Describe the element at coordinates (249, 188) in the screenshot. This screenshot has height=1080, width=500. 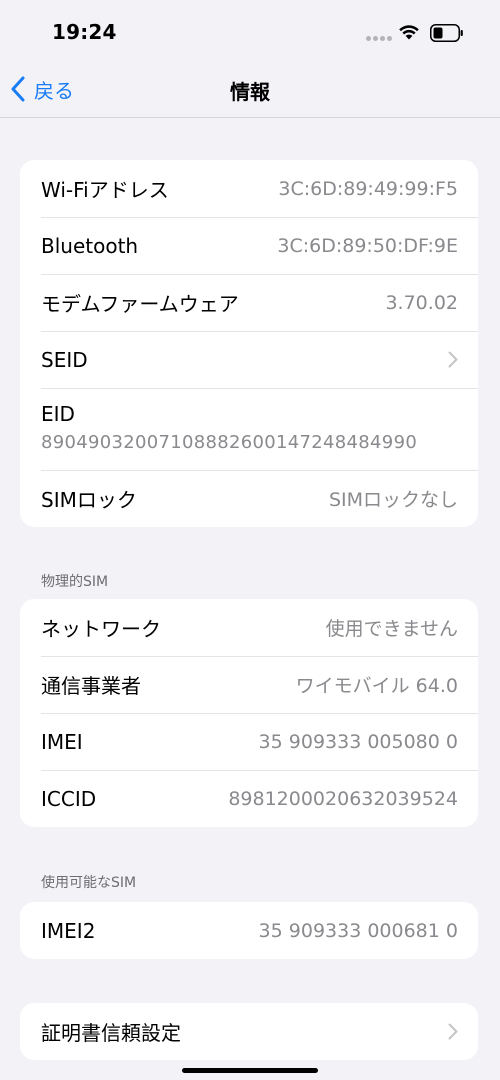
I see `row-wifi-address: Wi-Fiアドレス 3C:6D:89:49:99:F5` at that location.